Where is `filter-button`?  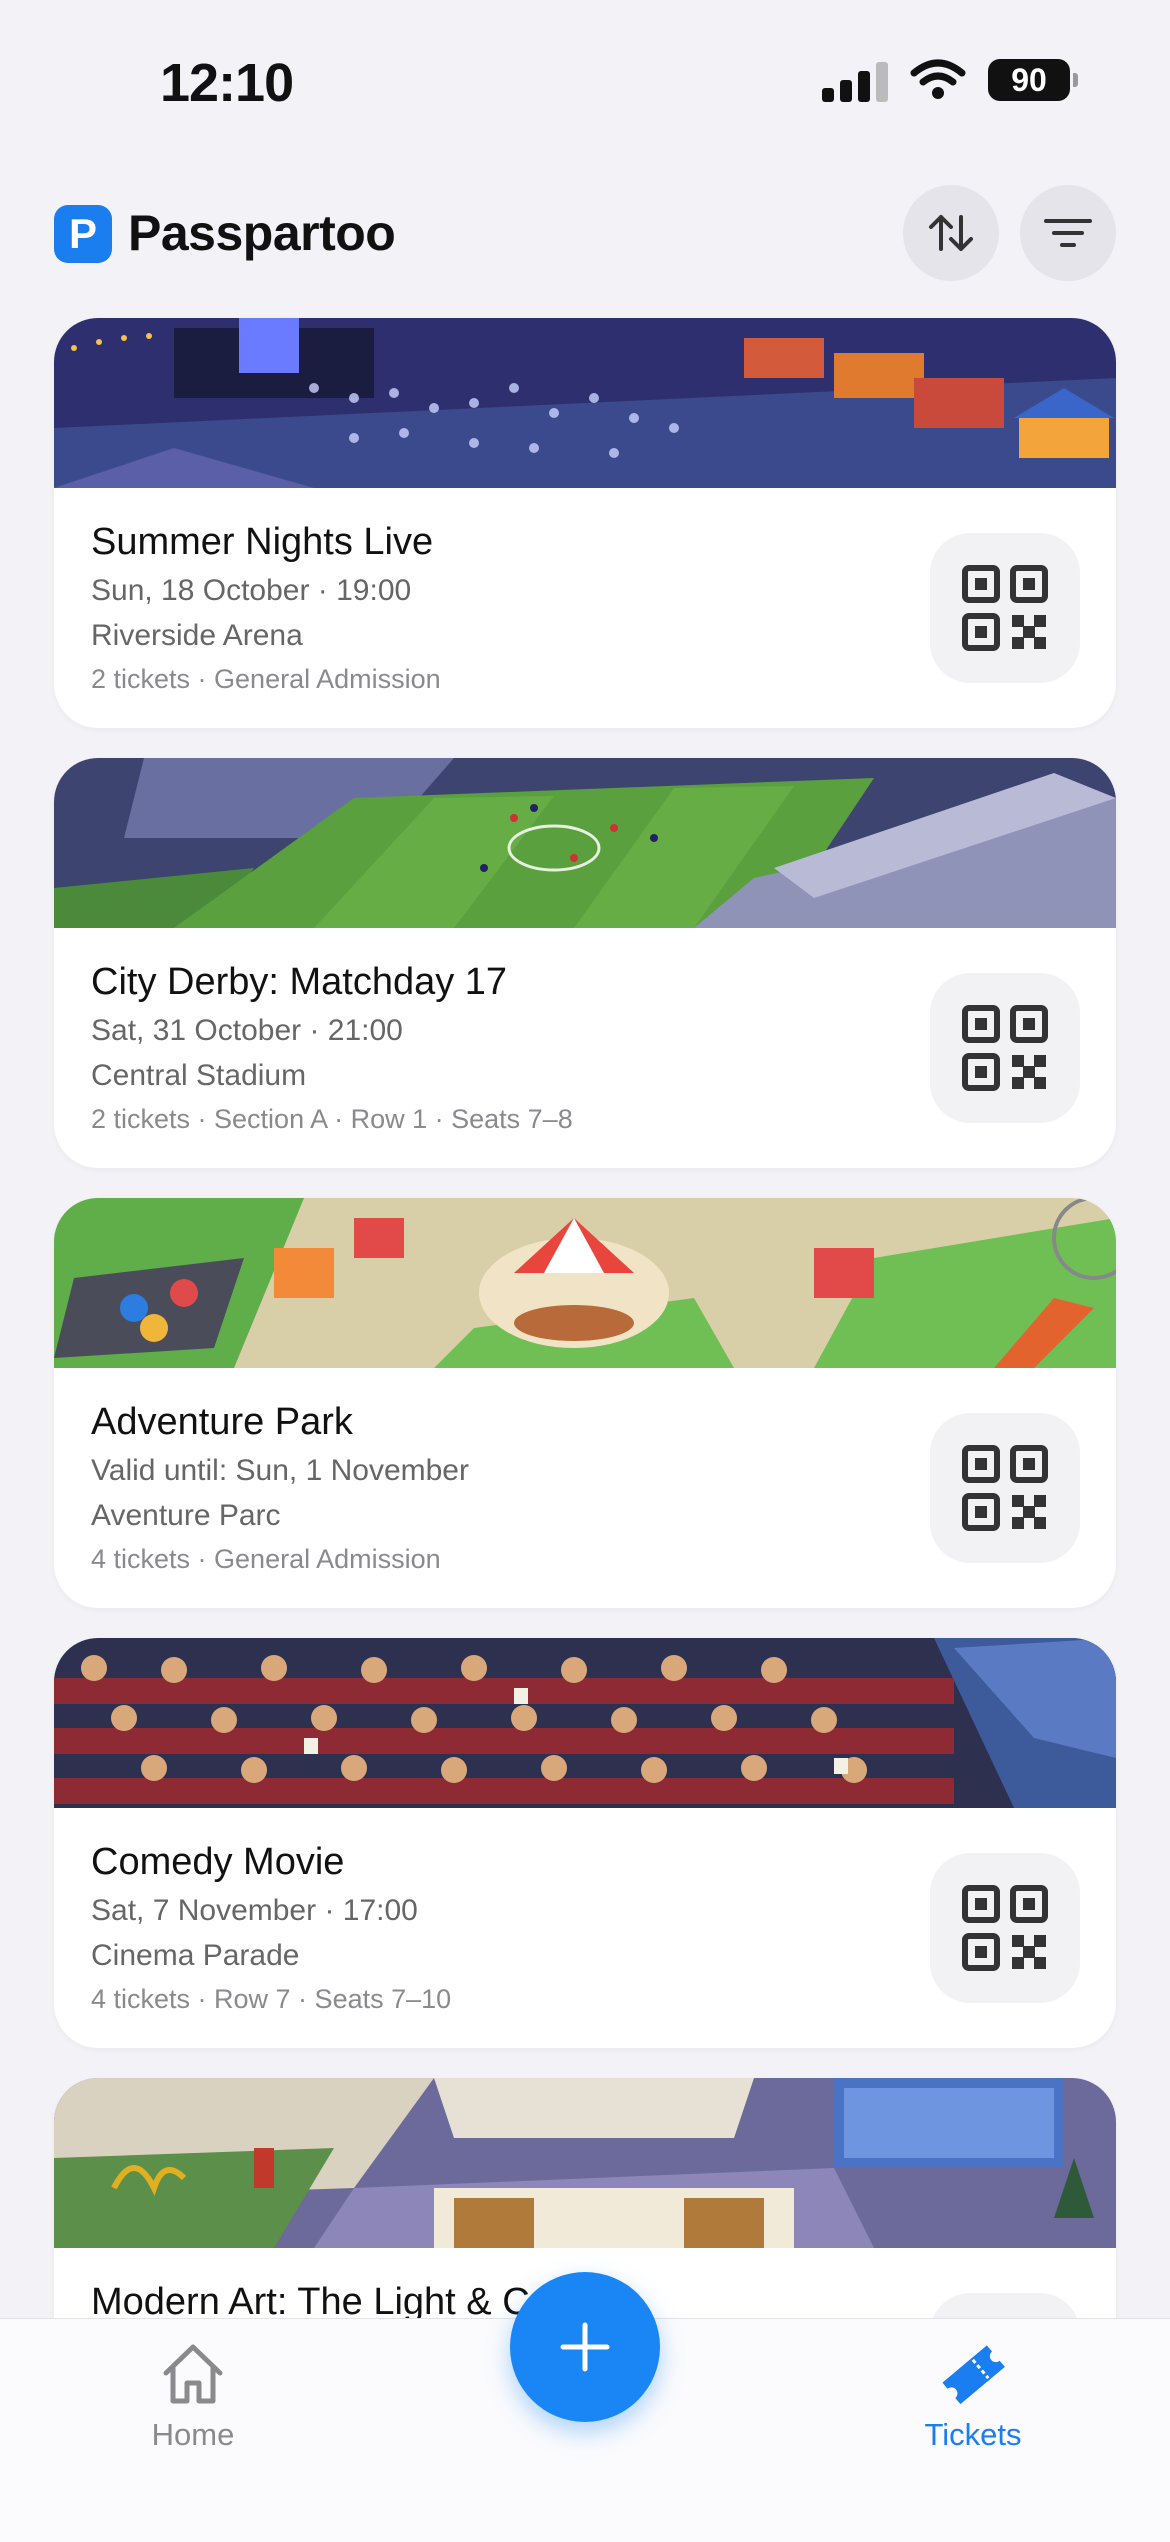
filter-button is located at coordinates (1068, 233).